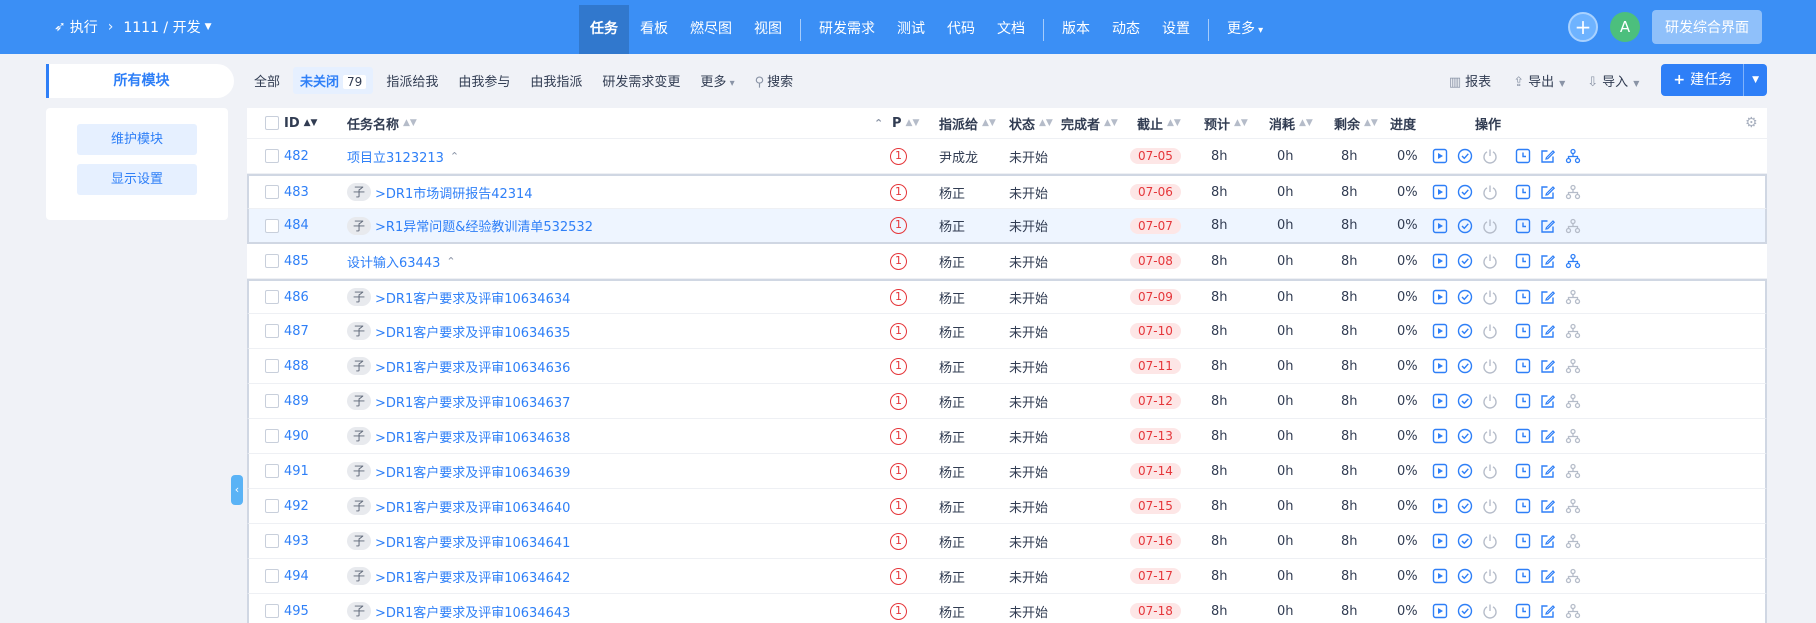 This screenshot has height=623, width=1816. I want to click on filter-tab-5: 研发需求变更, so click(641, 80).